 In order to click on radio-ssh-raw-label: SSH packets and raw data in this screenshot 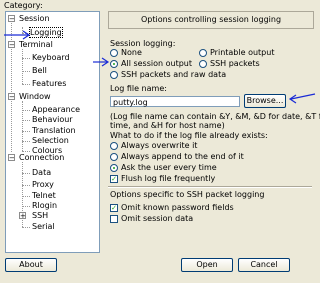, I will do `click(174, 74)`.